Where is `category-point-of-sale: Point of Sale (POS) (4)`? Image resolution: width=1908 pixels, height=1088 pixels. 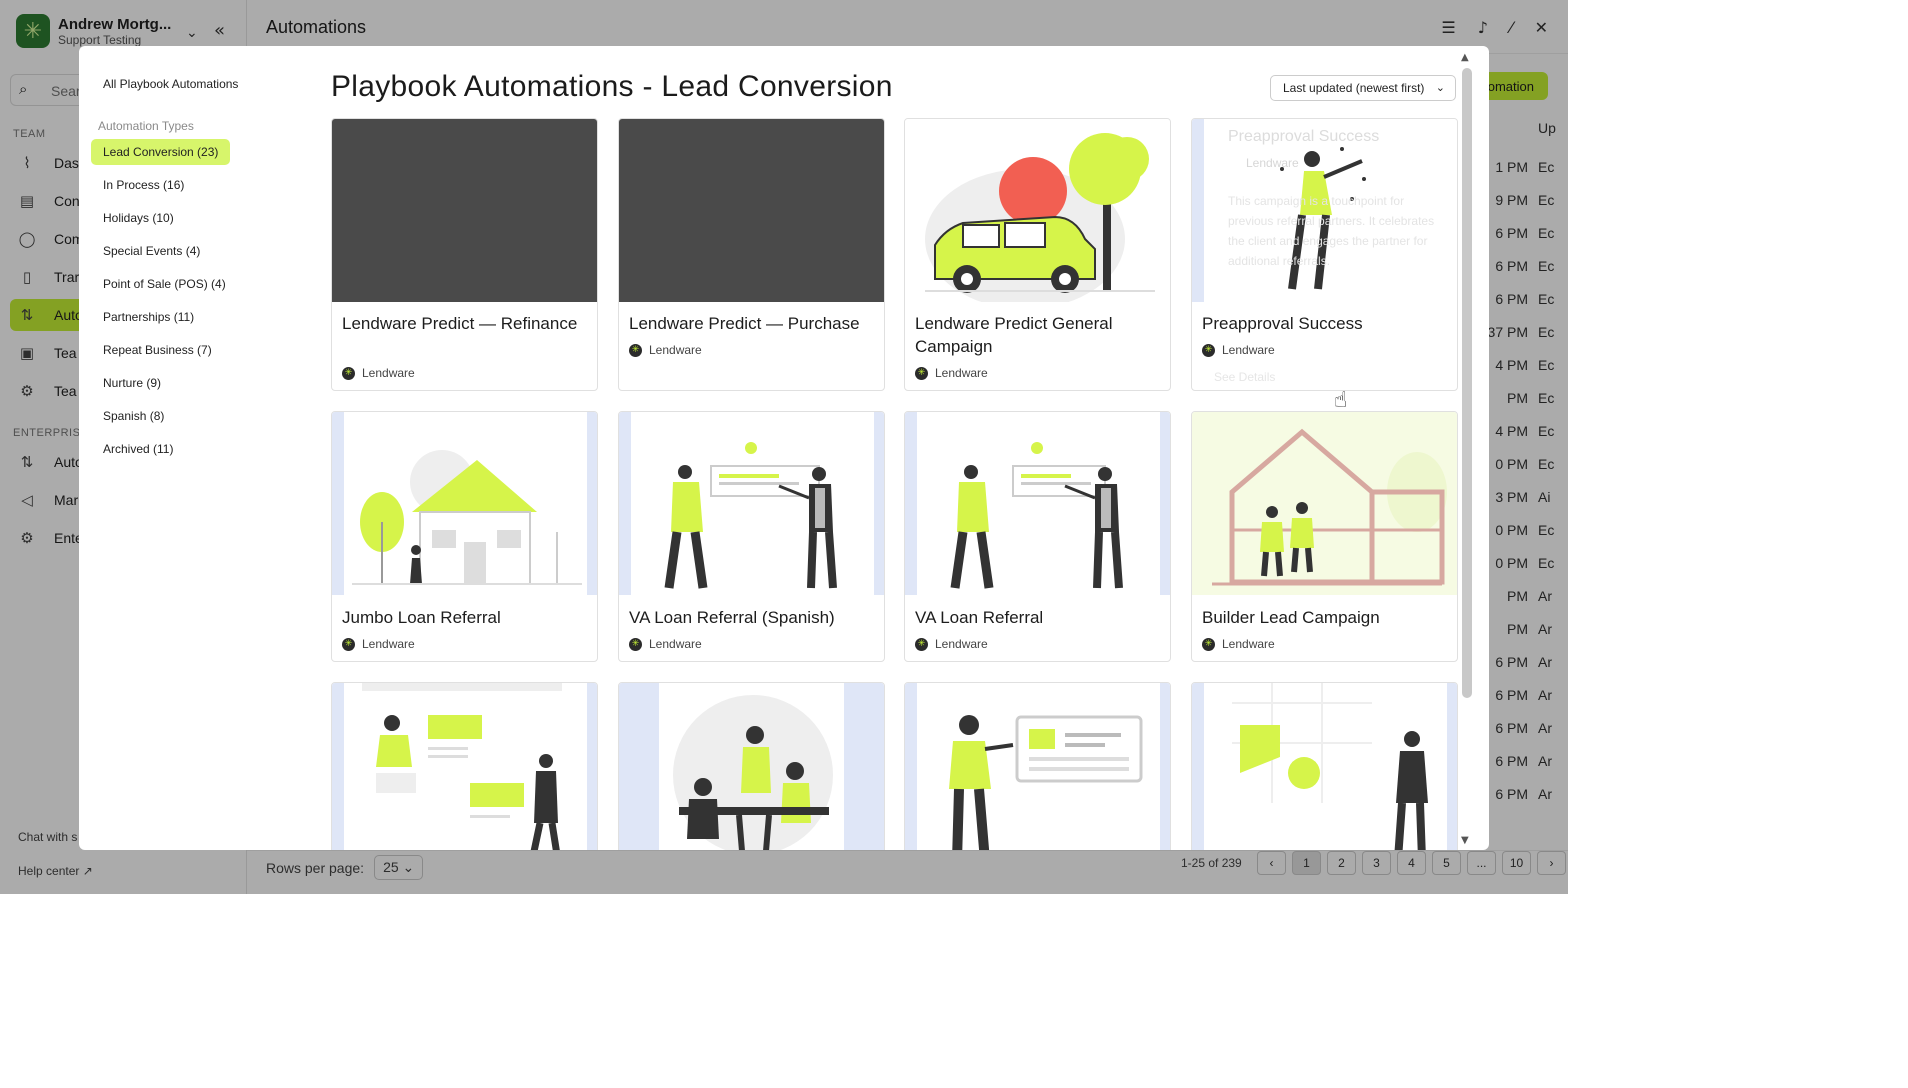 category-point-of-sale: Point of Sale (POS) (4) is located at coordinates (164, 284).